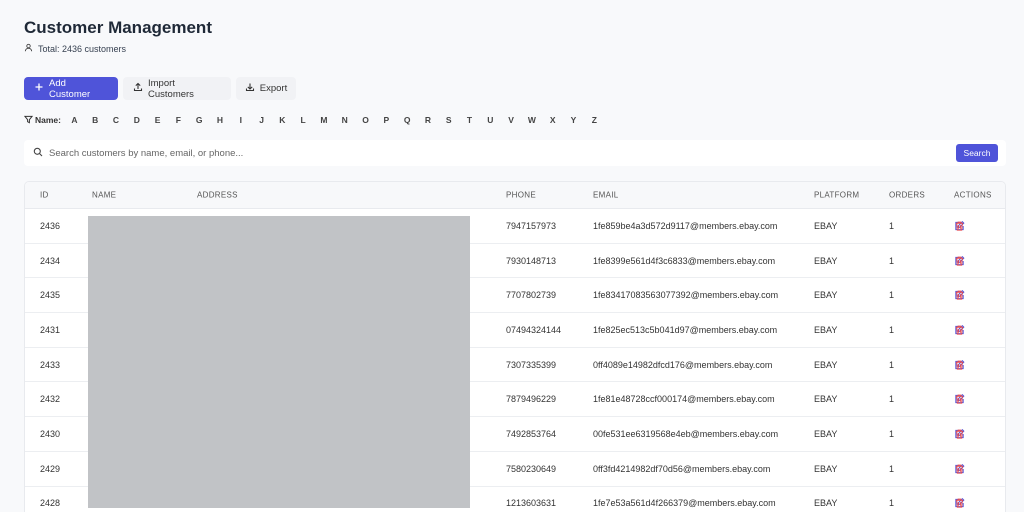  Describe the element at coordinates (531, 399) in the screenshot. I see `cell-phone: 7879496229` at that location.